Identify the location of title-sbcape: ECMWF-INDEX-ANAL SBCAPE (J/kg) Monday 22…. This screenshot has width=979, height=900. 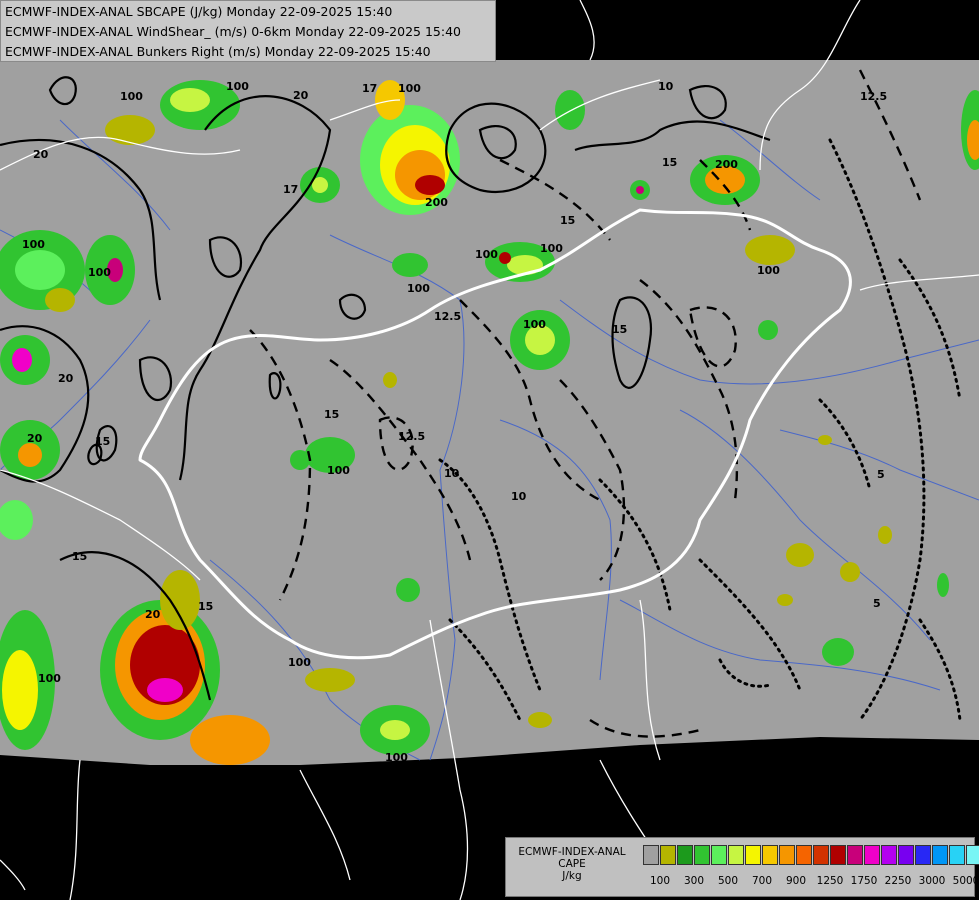
(199, 11).